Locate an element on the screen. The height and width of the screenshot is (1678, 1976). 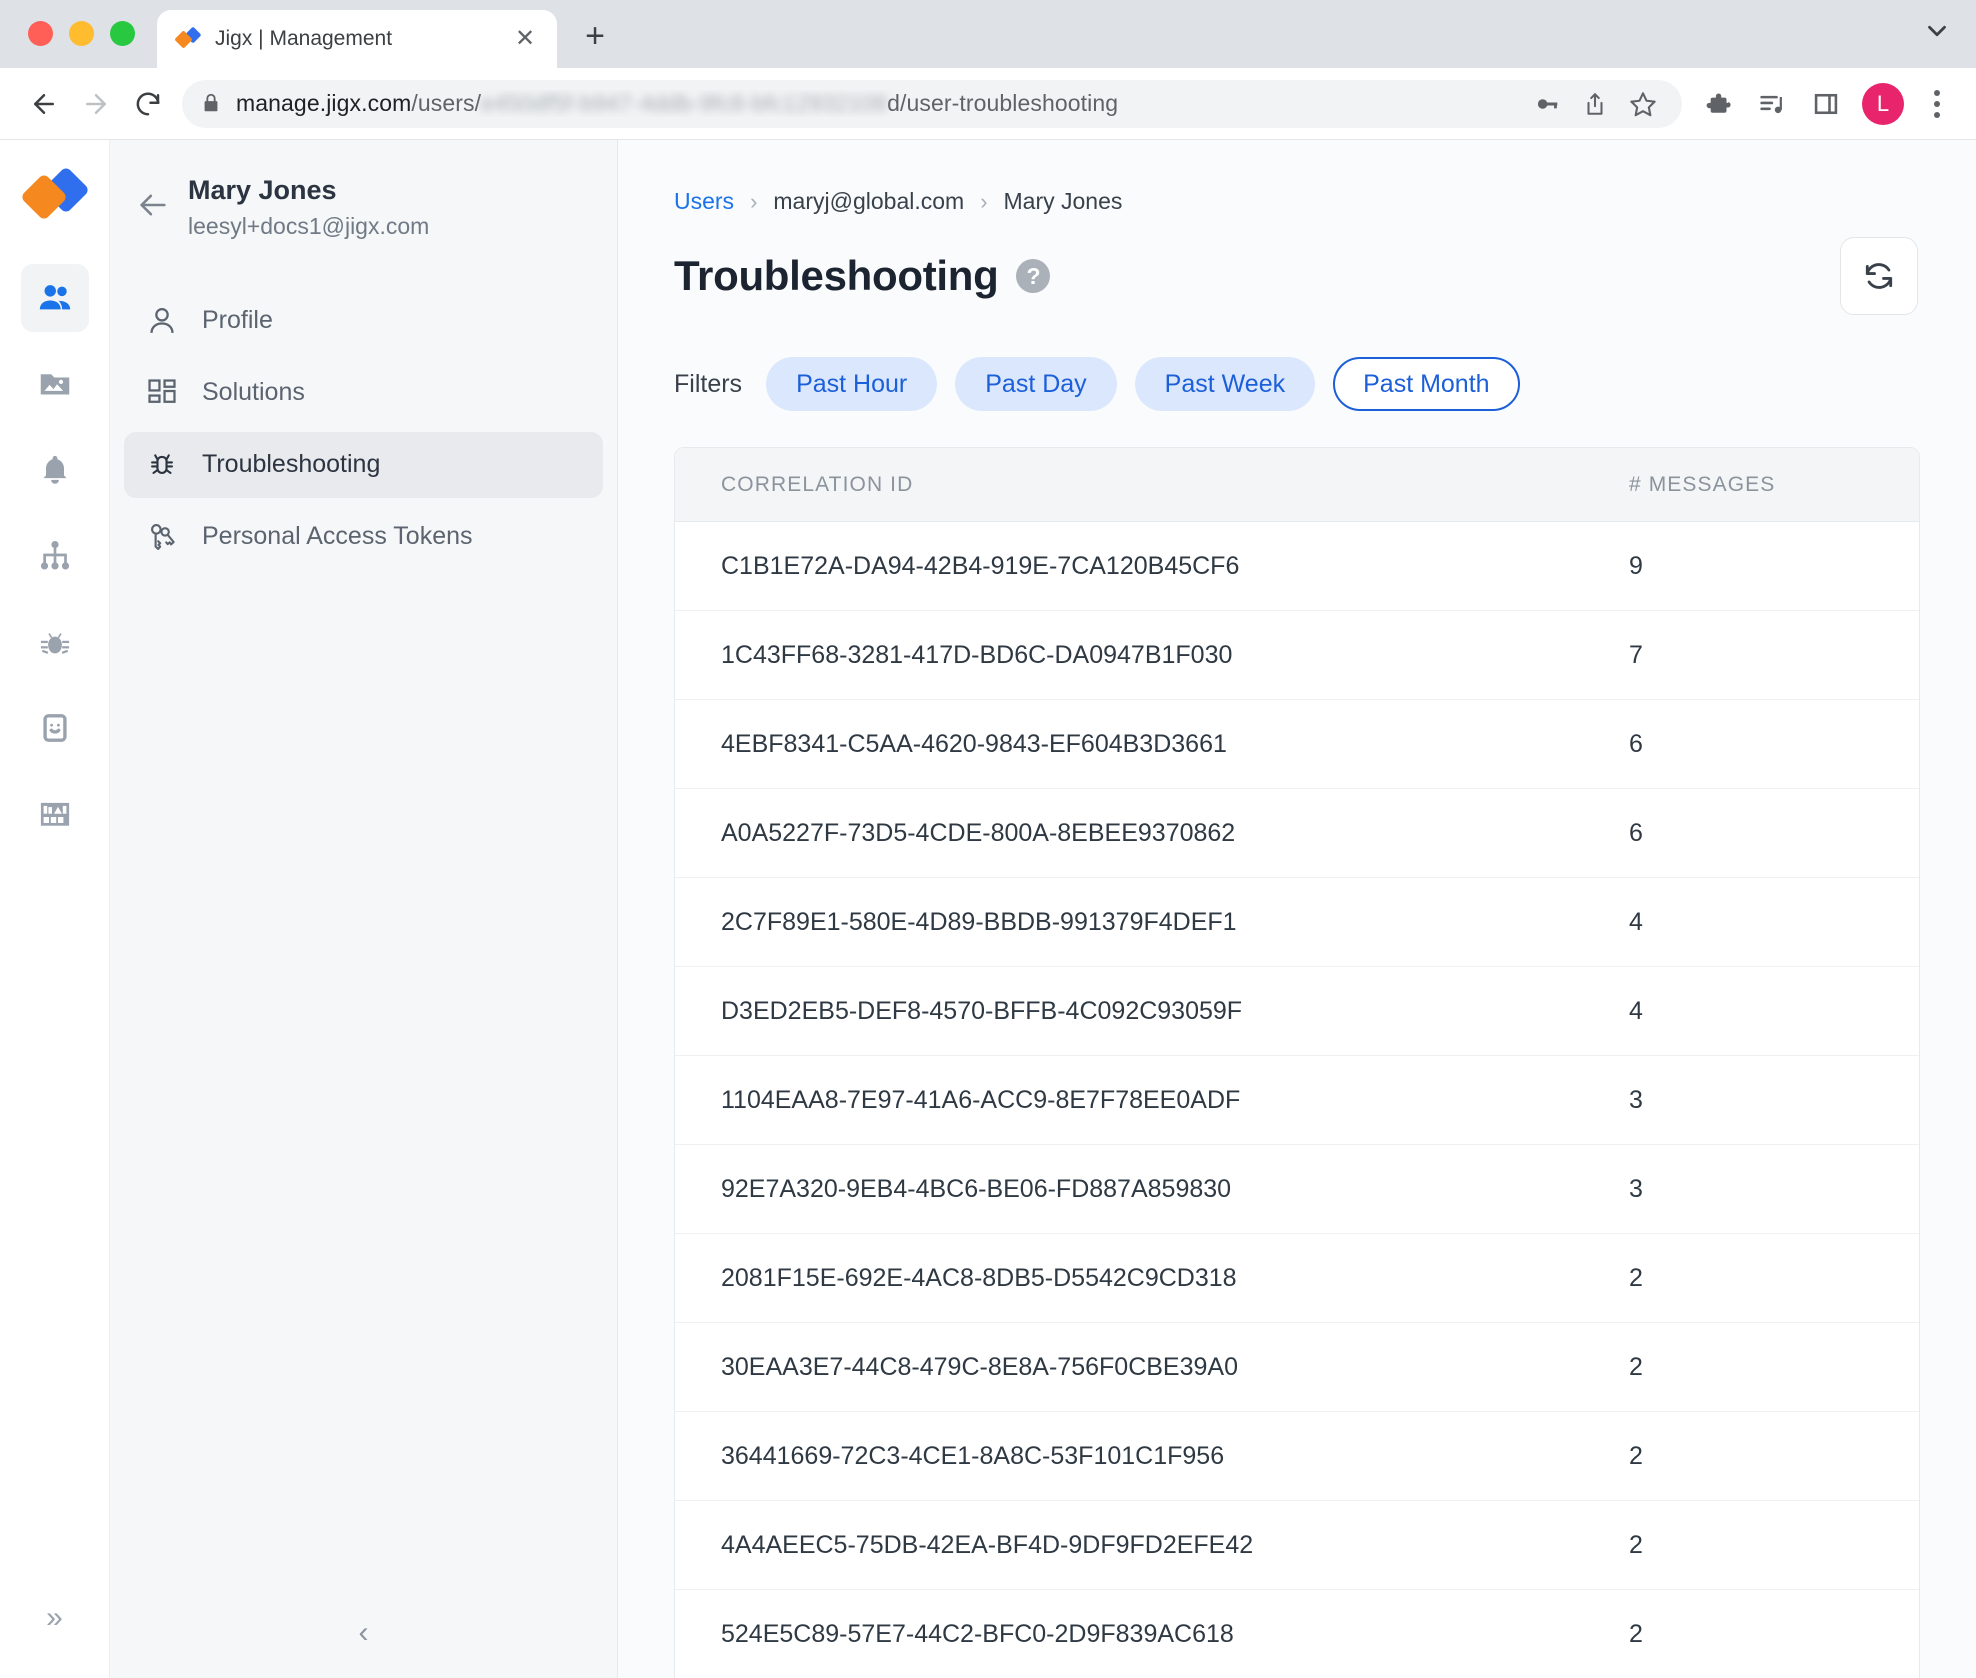
tab-title: Jigx | Management is located at coordinates (304, 38).